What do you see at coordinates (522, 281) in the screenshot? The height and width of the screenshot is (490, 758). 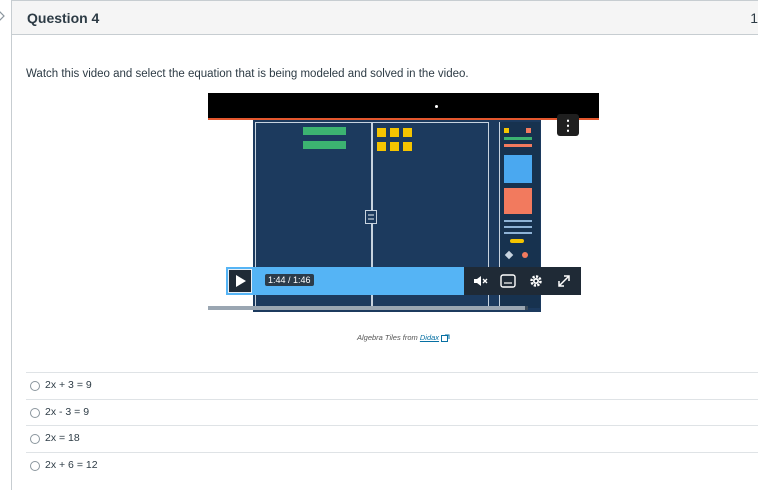 I see `video-controls-right` at bounding box center [522, 281].